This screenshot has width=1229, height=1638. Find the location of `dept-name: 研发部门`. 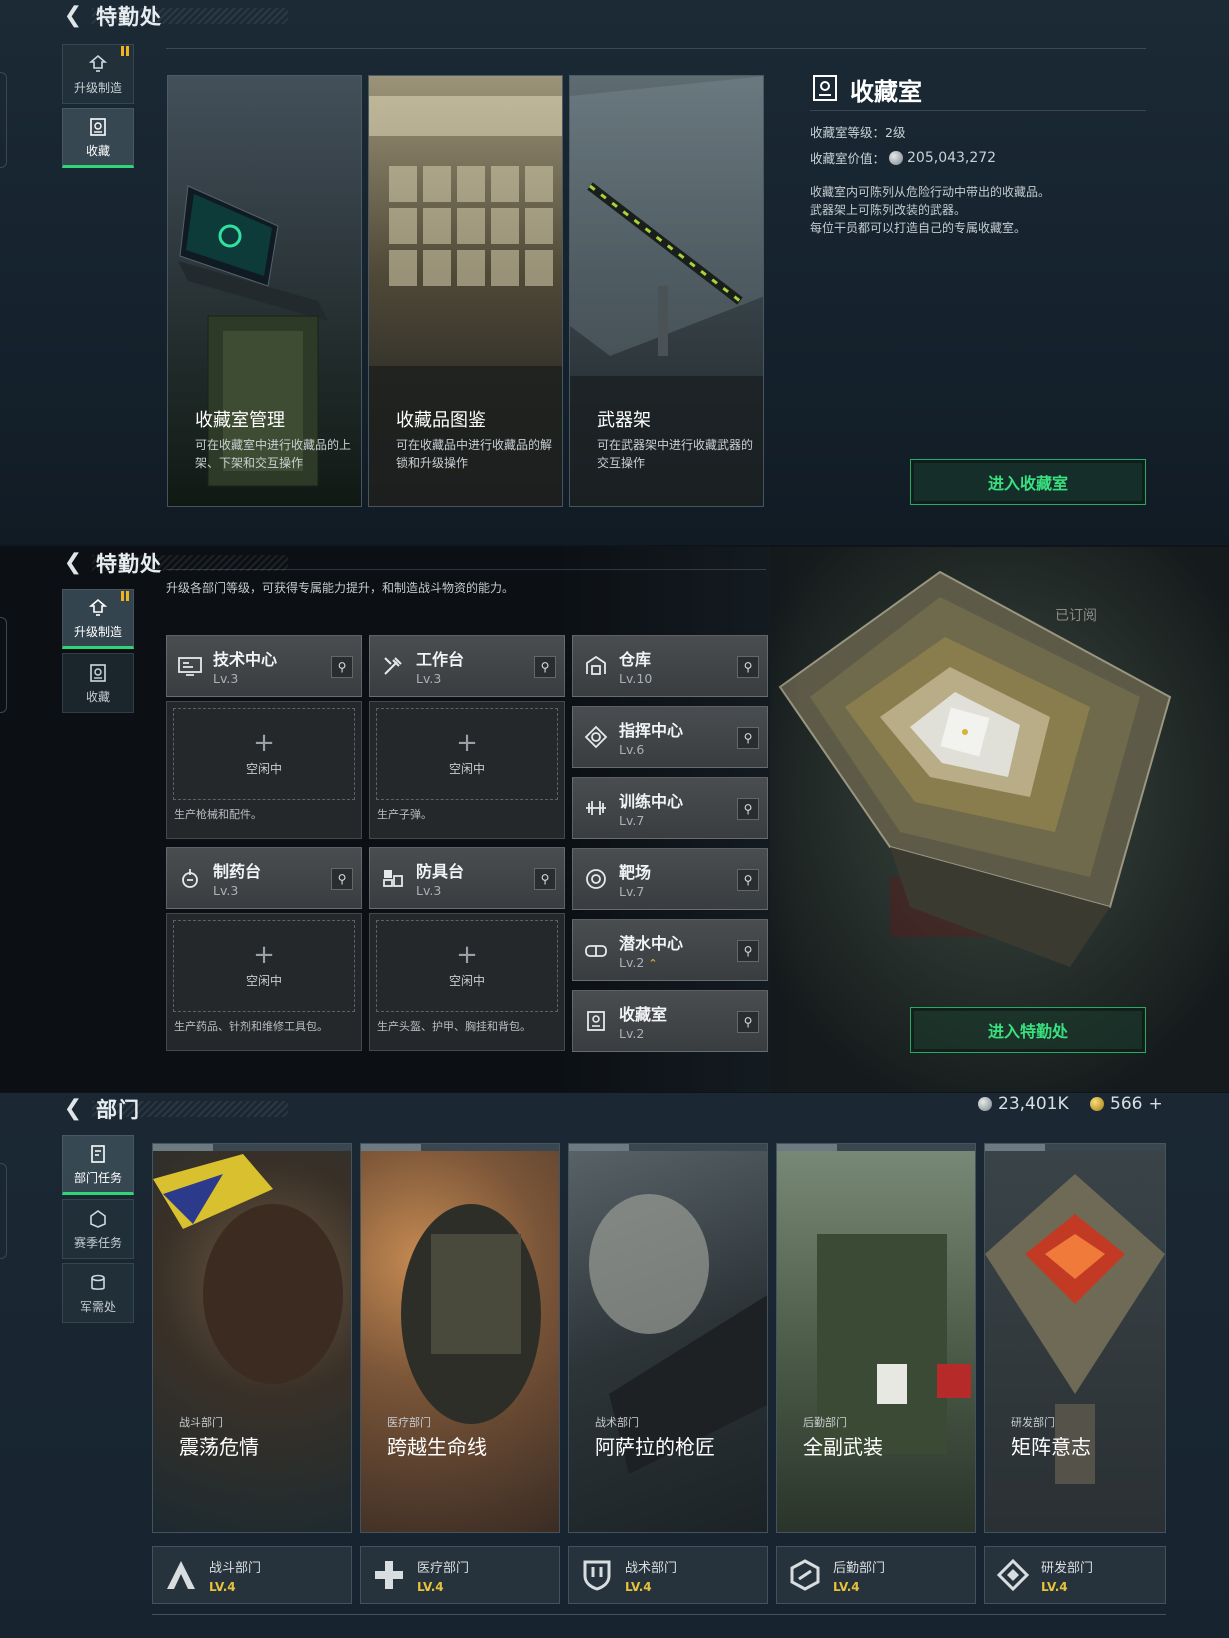

dept-name: 研发部门 is located at coordinates (1067, 1568).